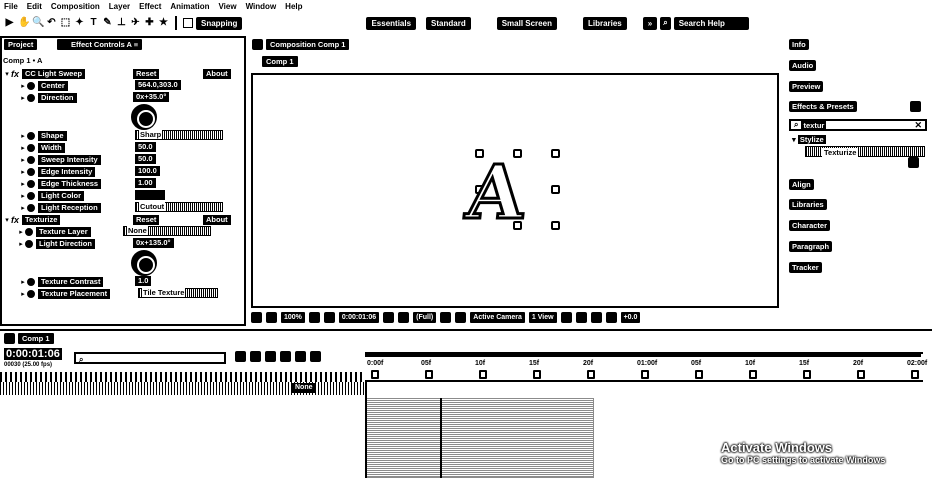 The width and height of the screenshot is (932, 481). Describe the element at coordinates (227, 6) in the screenshot. I see `menu-view: View` at that location.